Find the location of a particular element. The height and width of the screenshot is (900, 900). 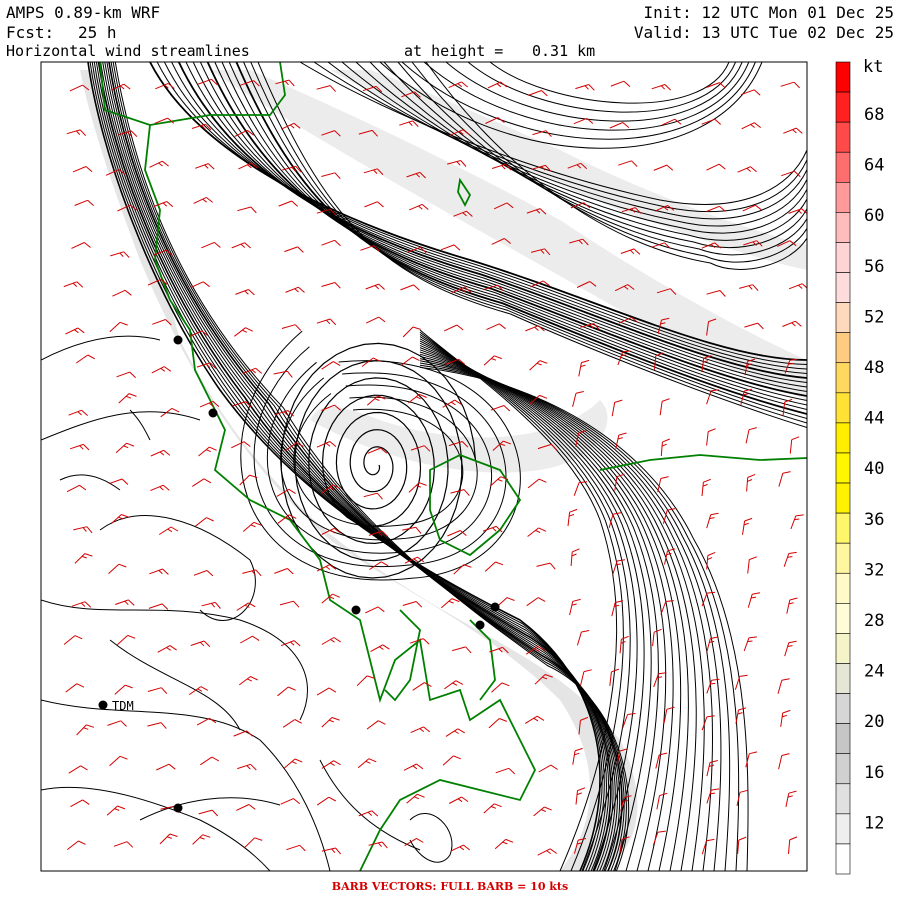

colorbar-tick-label: 48 is located at coordinates (874, 368).